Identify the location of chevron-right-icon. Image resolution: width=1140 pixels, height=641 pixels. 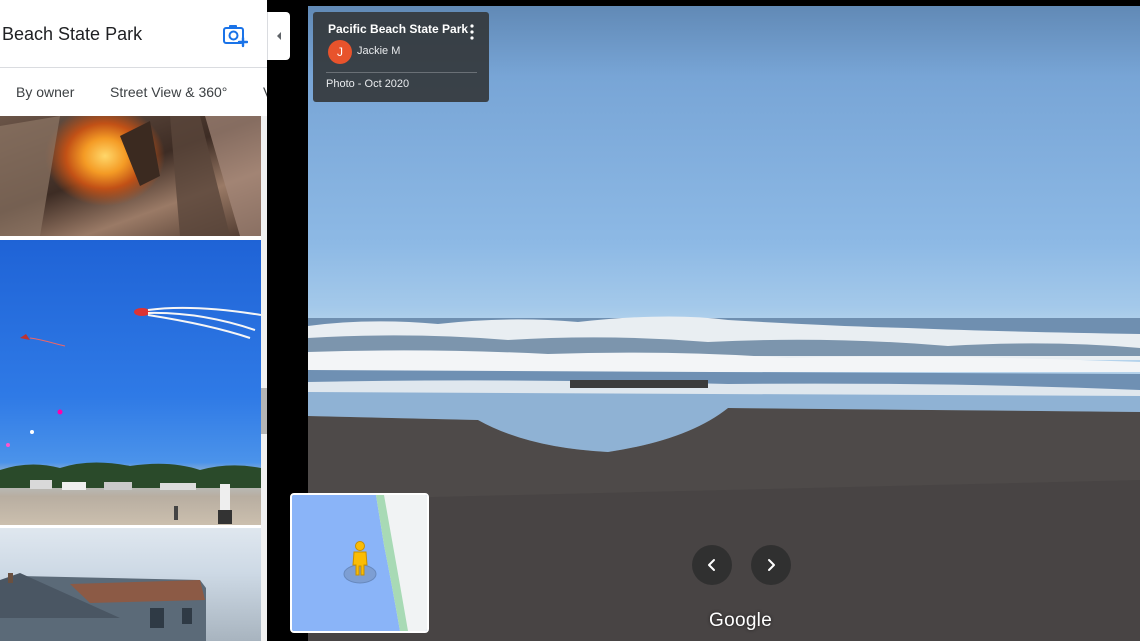
(771, 565).